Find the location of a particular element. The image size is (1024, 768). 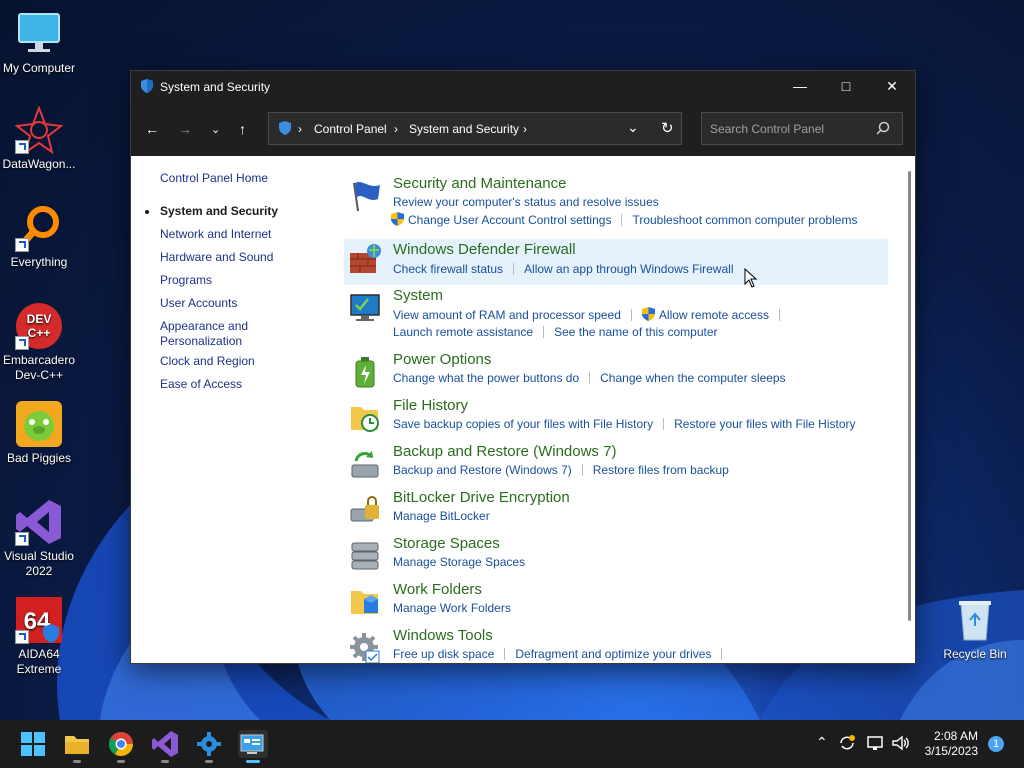

link-backup-and-restore: Backup and Restore (Windows 7) is located at coordinates (482, 470).